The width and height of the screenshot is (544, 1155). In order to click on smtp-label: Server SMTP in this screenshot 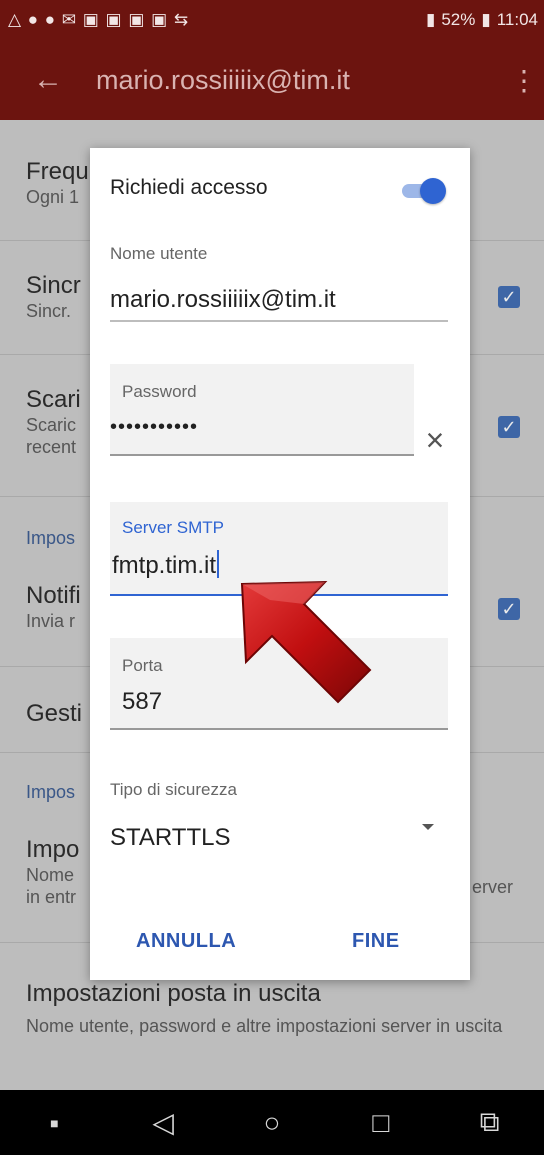, I will do `click(173, 527)`.